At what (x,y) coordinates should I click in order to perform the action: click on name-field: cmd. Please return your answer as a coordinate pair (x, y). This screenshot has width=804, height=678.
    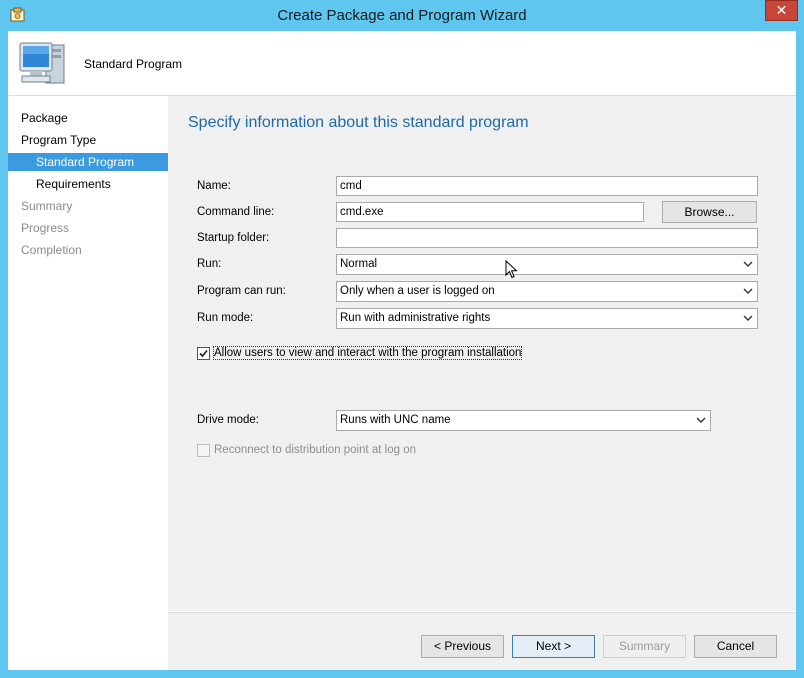
    Looking at the image, I should click on (547, 186).